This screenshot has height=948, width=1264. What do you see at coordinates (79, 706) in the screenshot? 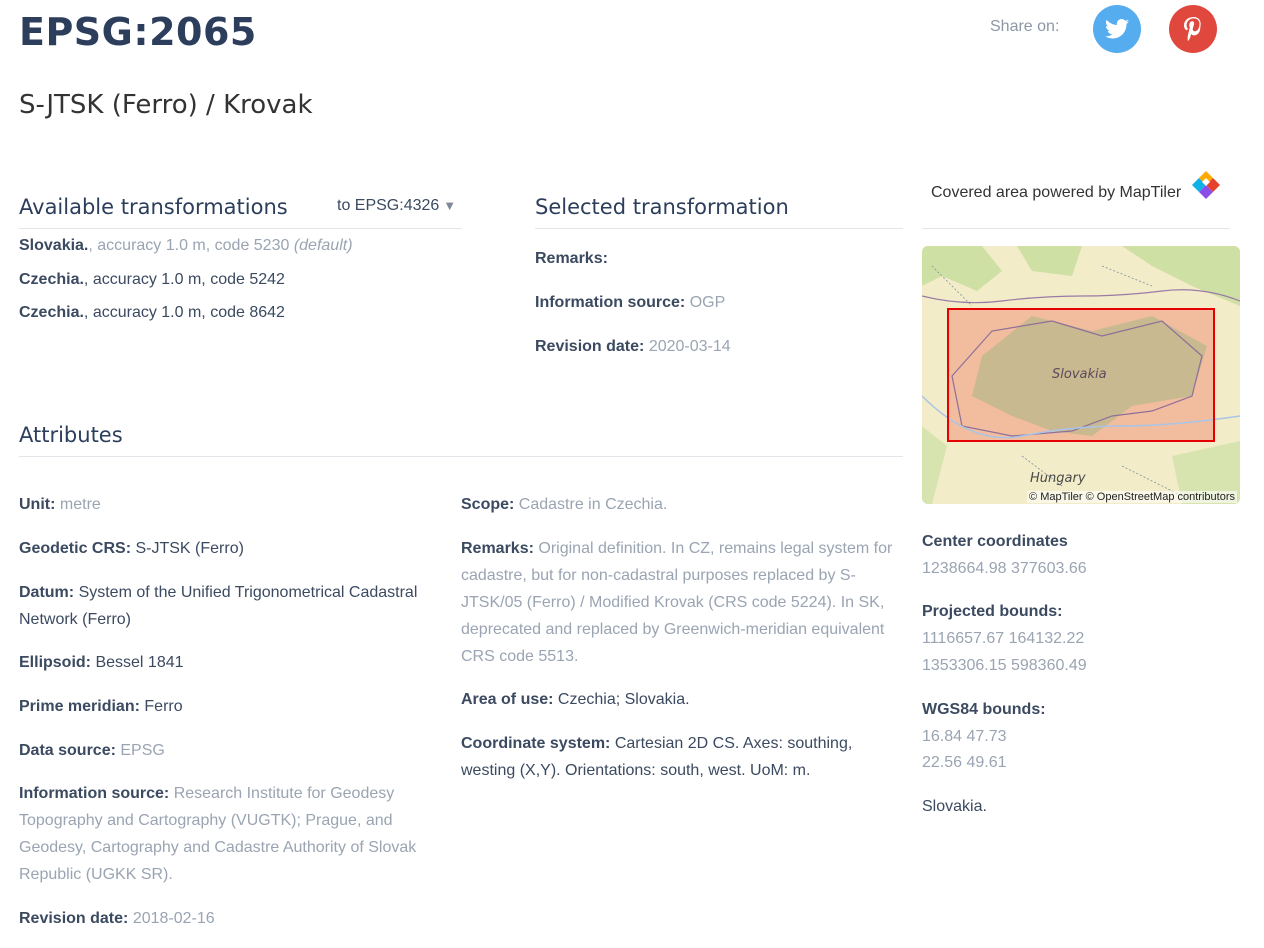
I see `field-label: Prime meridian:` at bounding box center [79, 706].